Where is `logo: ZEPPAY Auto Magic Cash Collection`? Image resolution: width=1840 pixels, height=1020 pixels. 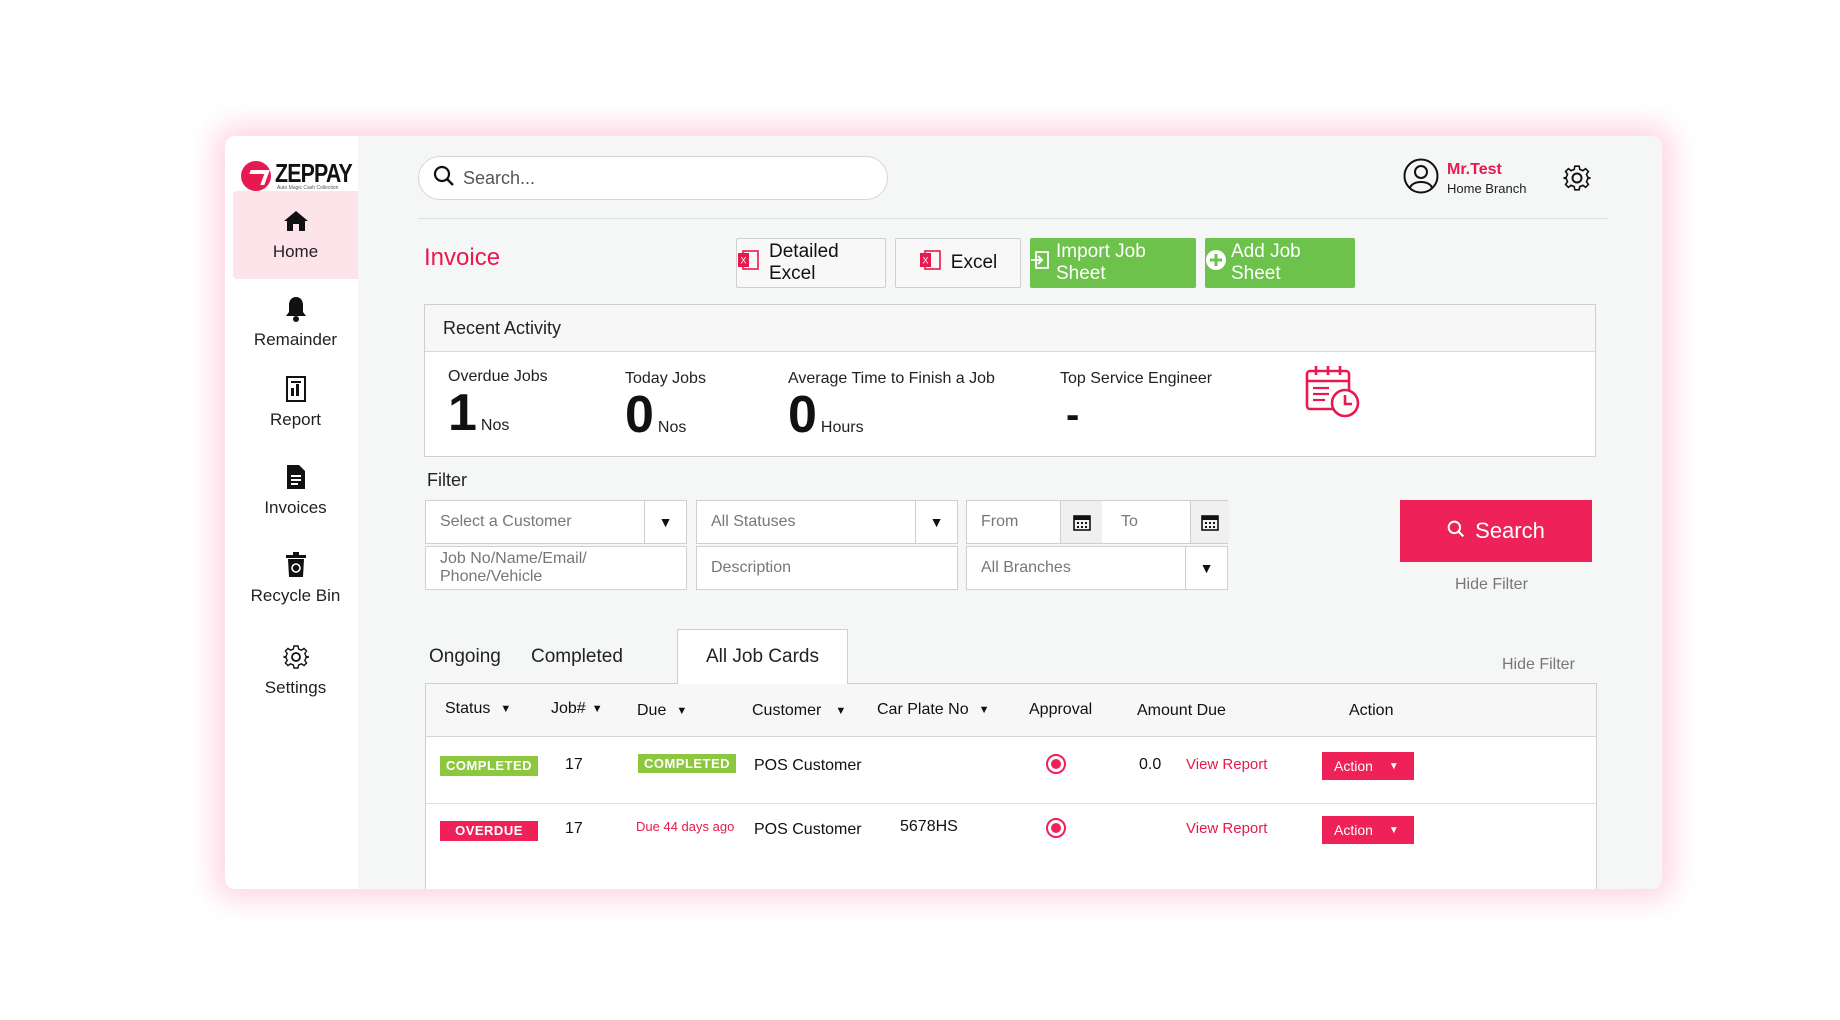 logo: ZEPPAY Auto Magic Cash Collection is located at coordinates (305, 174).